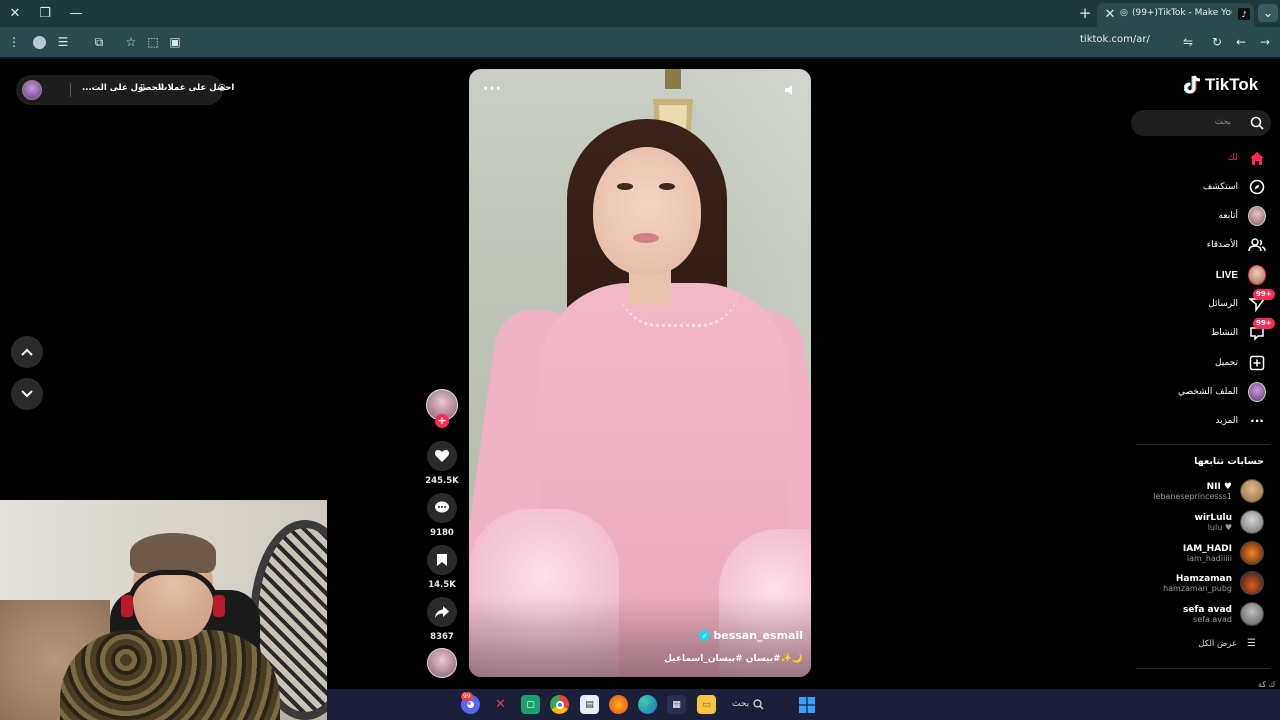 This screenshot has height=720, width=1280. What do you see at coordinates (15, 13) in the screenshot?
I see `window-close-icon: ✕` at bounding box center [15, 13].